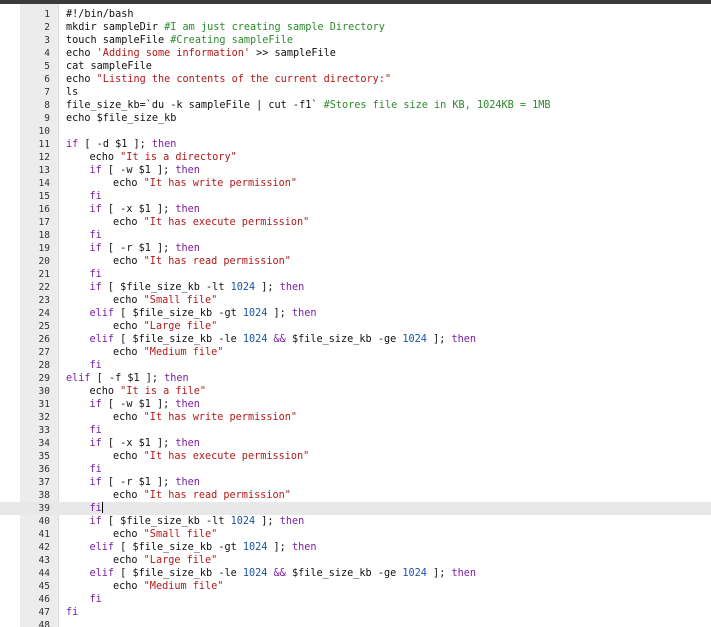 Image resolution: width=711 pixels, height=627 pixels. I want to click on code-line: 14 echo "It has write permission", so click(355, 183).